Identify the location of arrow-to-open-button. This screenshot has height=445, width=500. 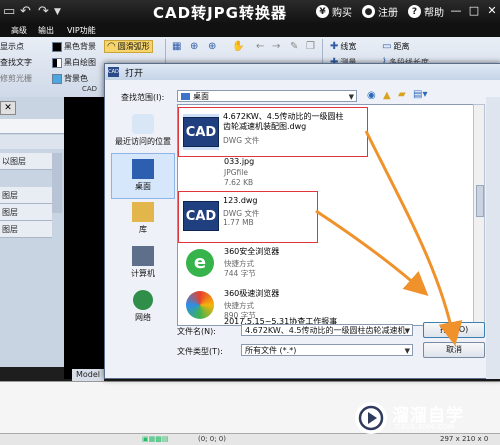
(413, 238).